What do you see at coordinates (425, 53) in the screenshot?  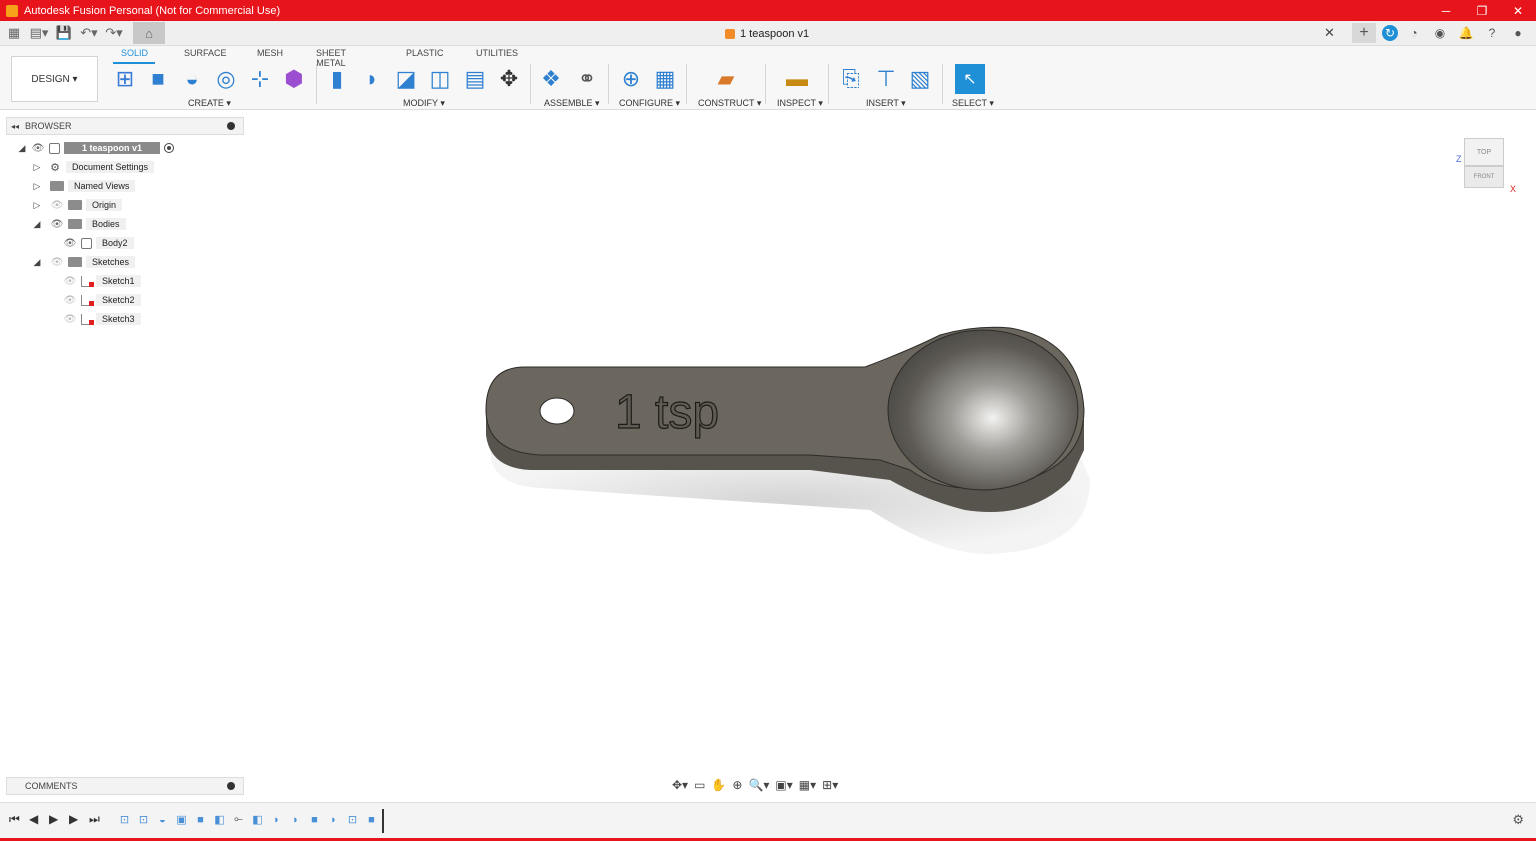 I see `tab-plastic: PLASTIC` at bounding box center [425, 53].